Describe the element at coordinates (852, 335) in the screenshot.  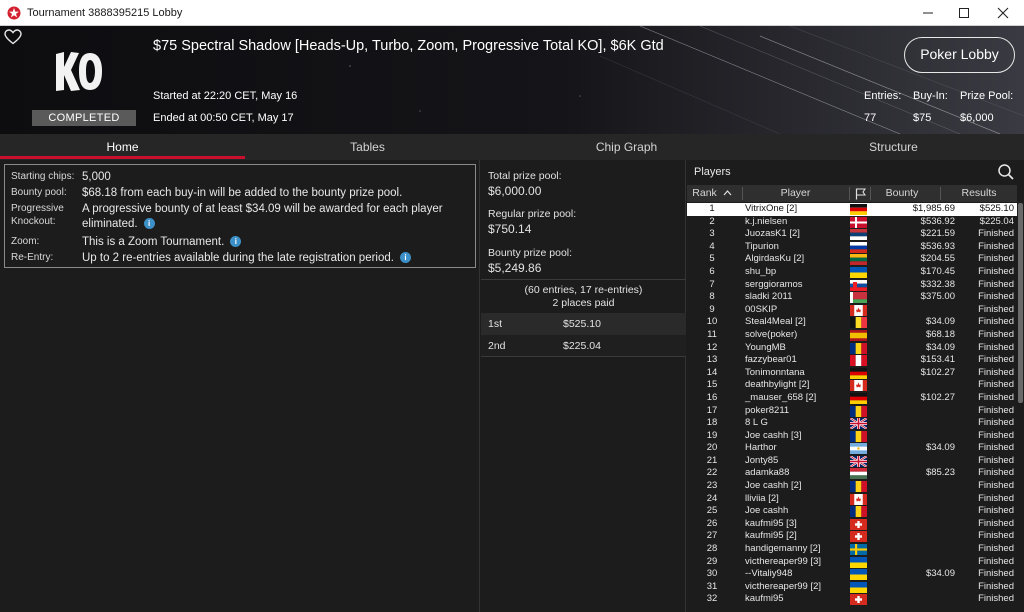
I see `player-row: 11 solve(poker) $68.18 Finished` at that location.